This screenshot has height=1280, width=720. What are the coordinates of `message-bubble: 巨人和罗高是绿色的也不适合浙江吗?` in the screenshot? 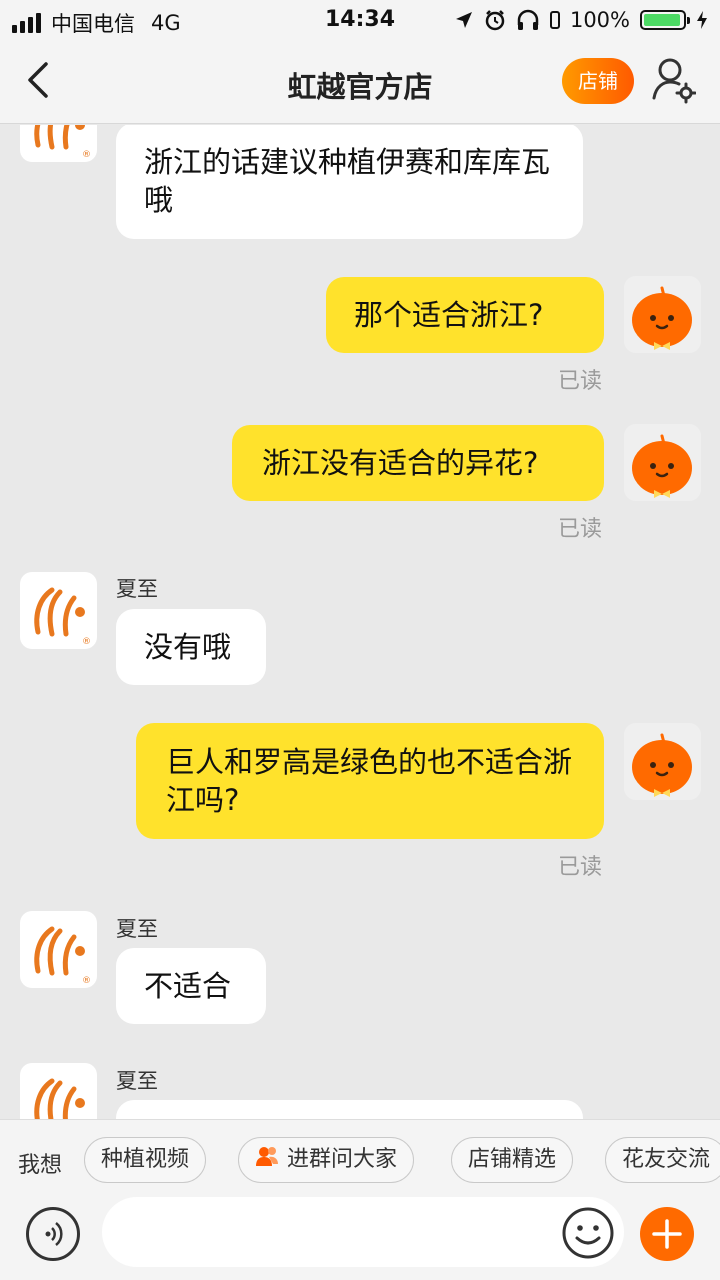 It's located at (370, 781).